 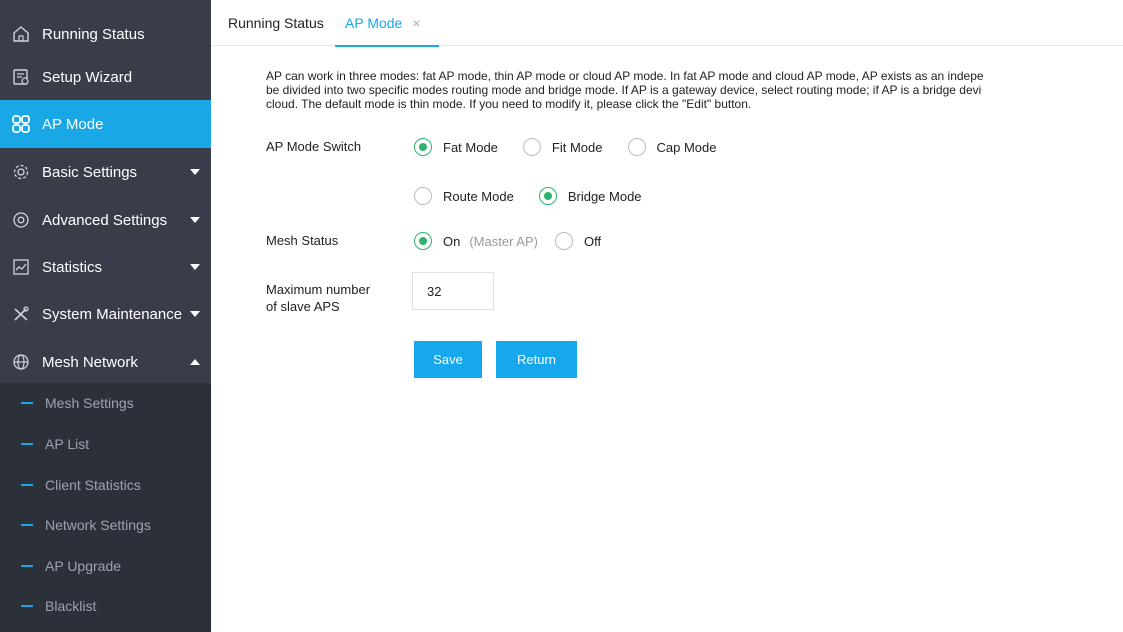 What do you see at coordinates (478, 196) in the screenshot?
I see `radio-label: Route Mode` at bounding box center [478, 196].